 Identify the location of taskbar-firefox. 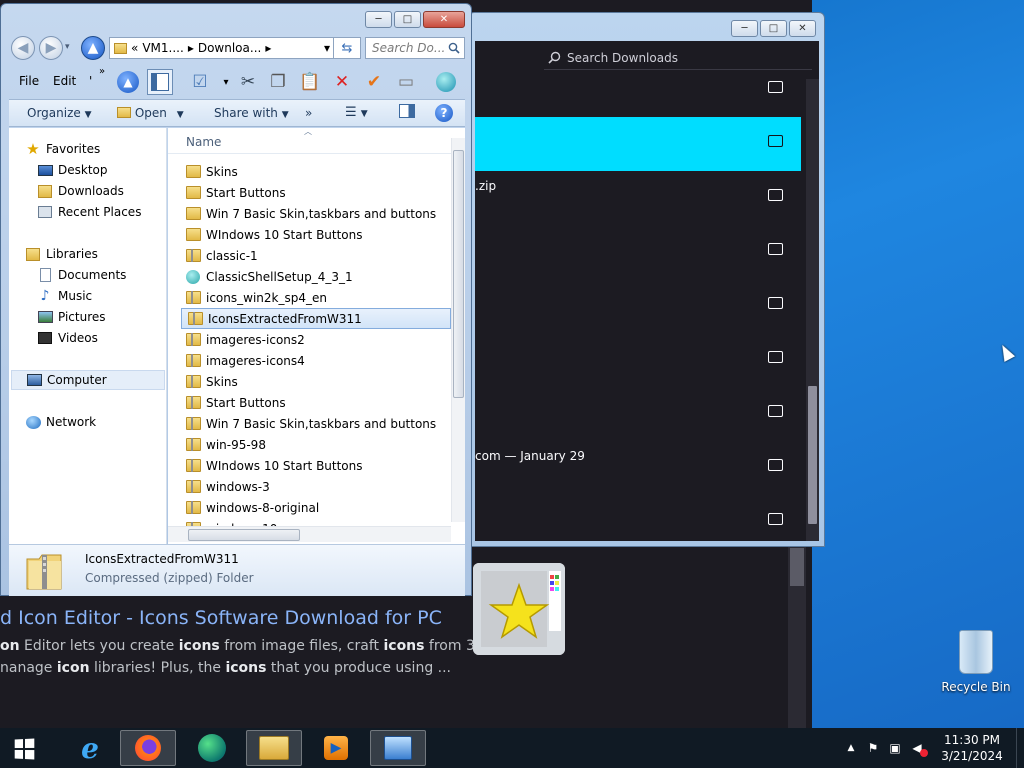
(148, 748).